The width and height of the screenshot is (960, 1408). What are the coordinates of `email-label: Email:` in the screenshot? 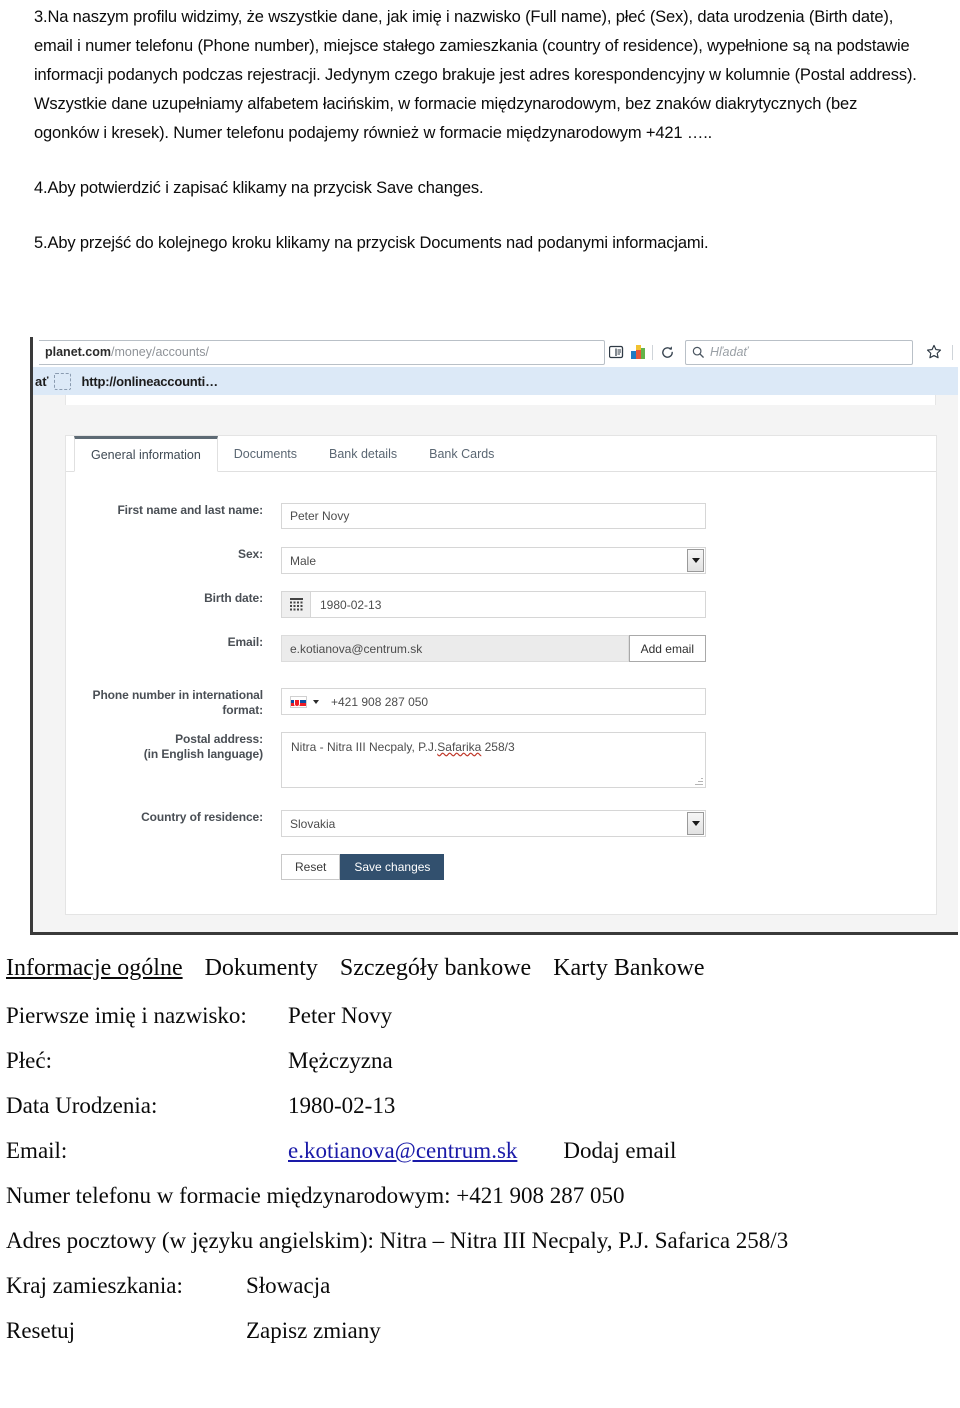 It's located at (245, 642).